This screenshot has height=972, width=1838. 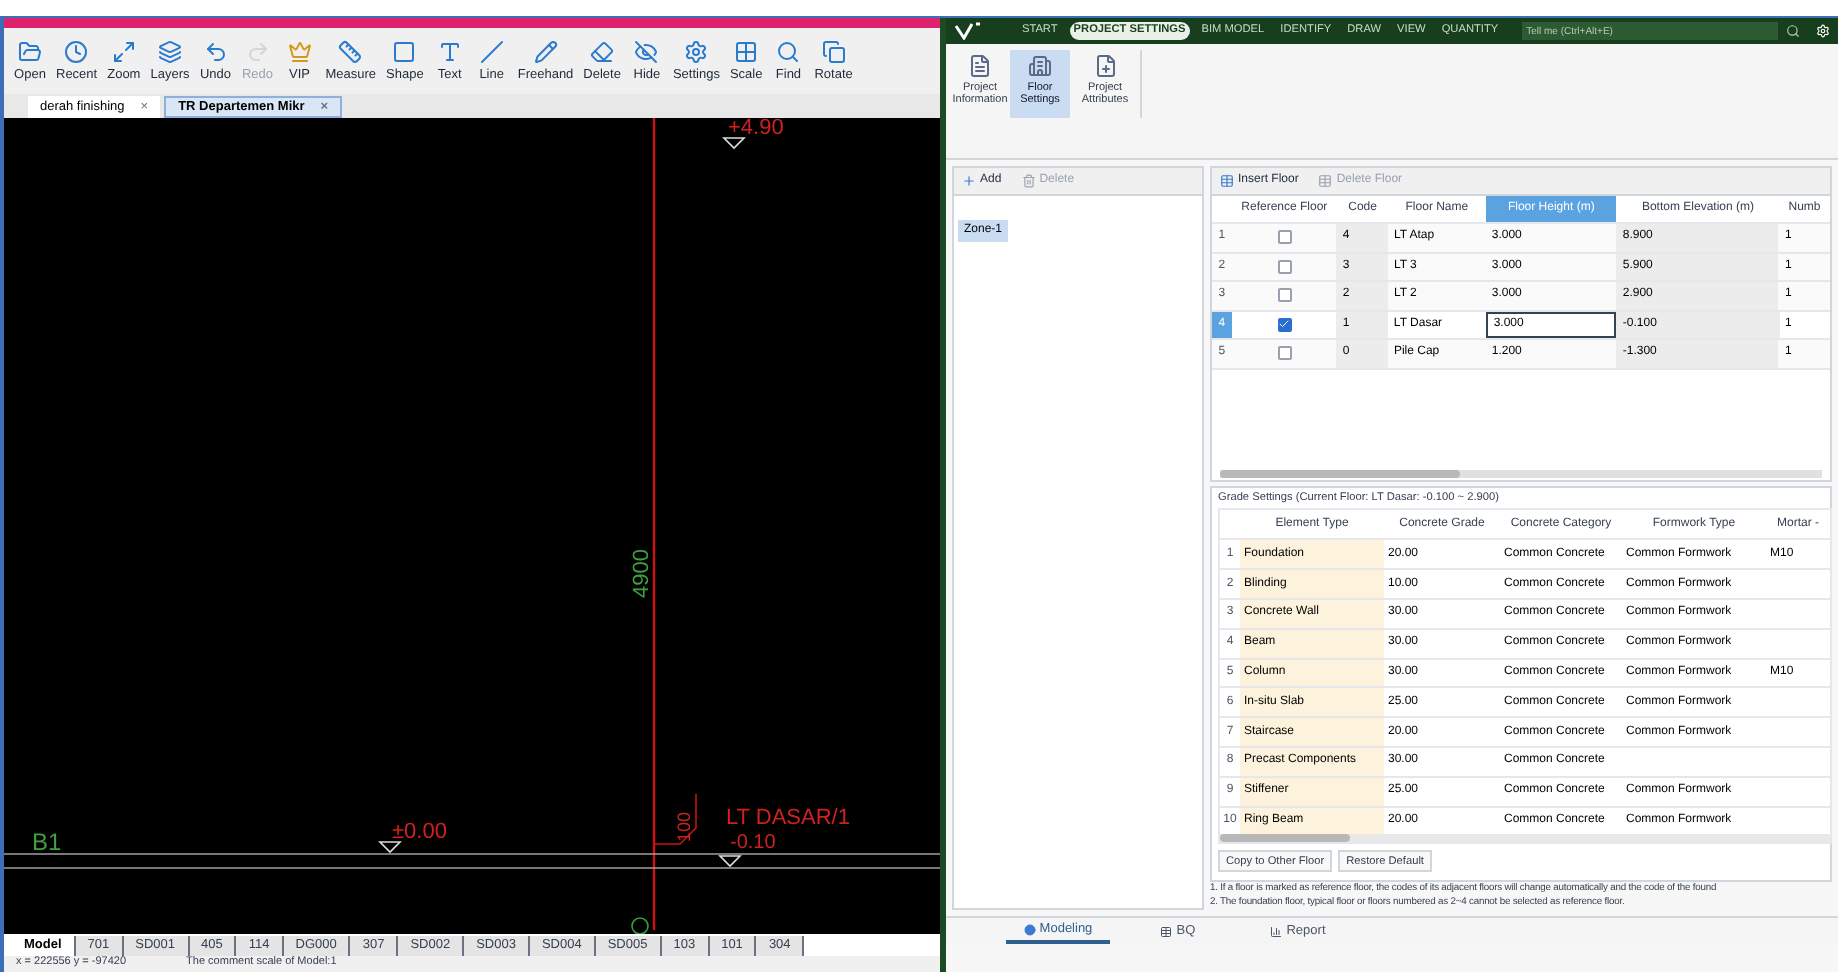 What do you see at coordinates (756, 129) in the screenshot?
I see `level-label: +4.90` at bounding box center [756, 129].